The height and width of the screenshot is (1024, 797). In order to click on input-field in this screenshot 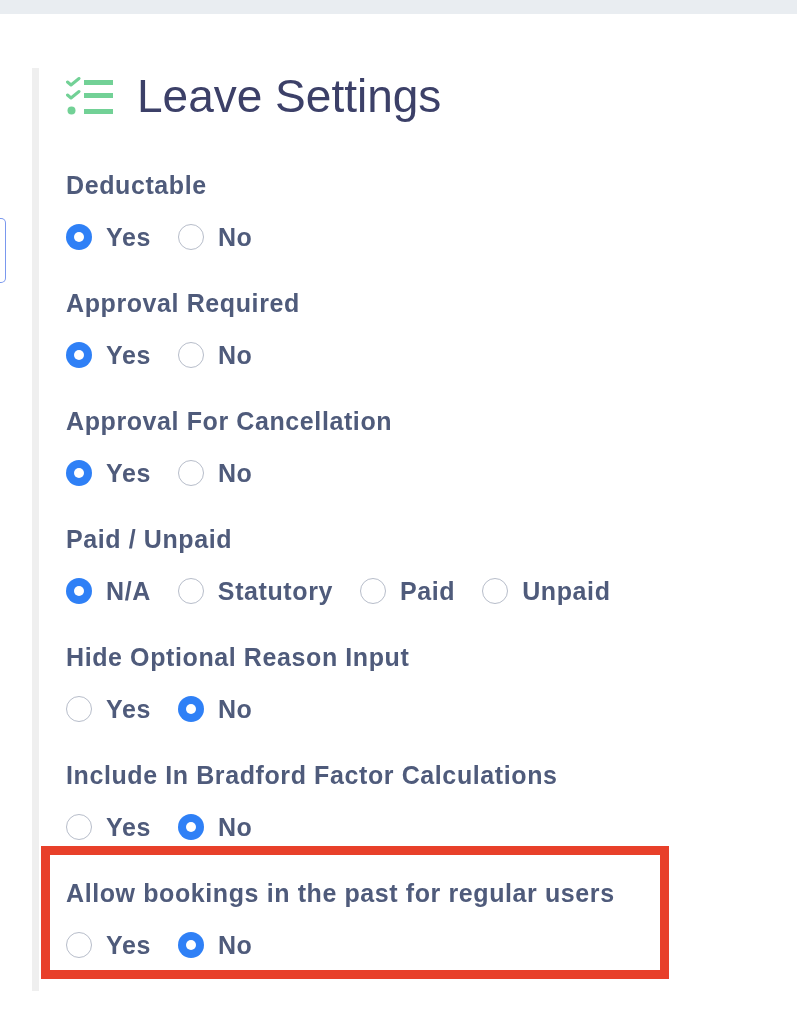, I will do `click(3, 250)`.